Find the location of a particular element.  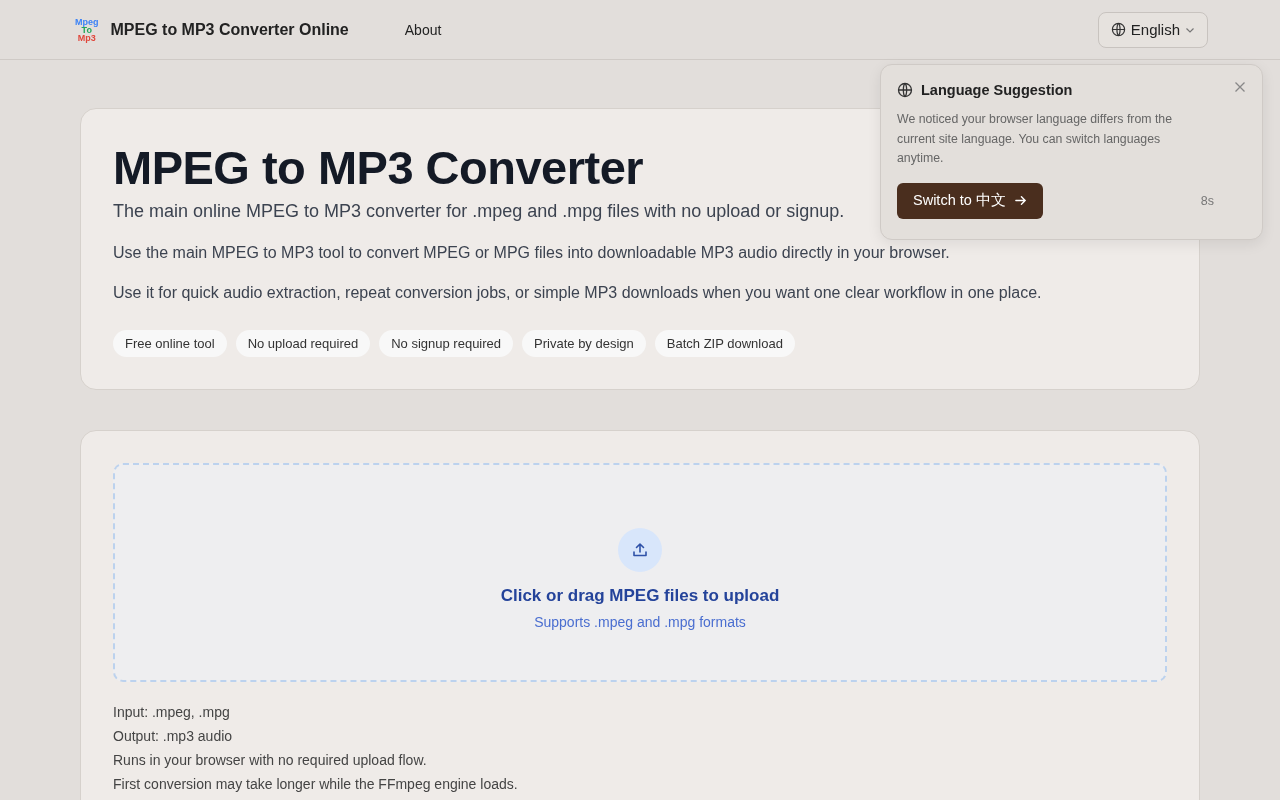

subtitle: The main online MPEG to MP3 converter for .mpeg and .mpg files with no upload or signup. is located at coordinates (479, 211).